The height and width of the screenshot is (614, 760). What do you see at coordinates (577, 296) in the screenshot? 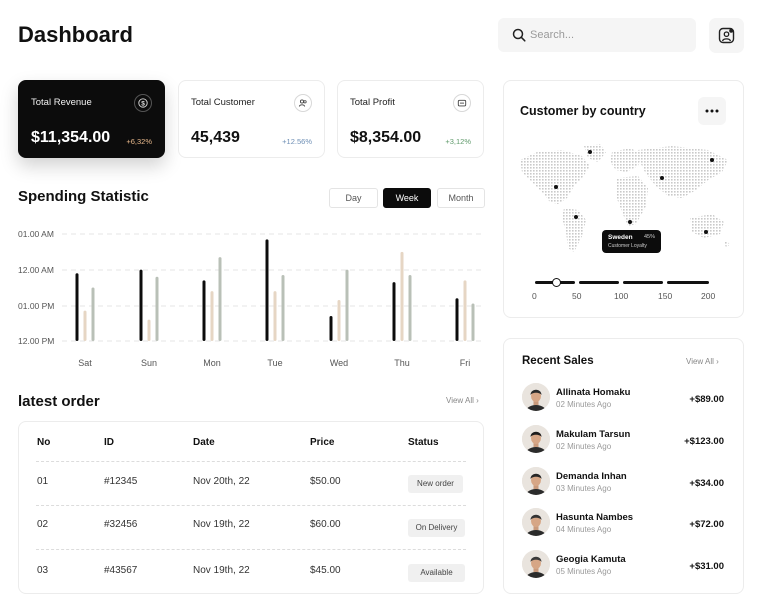
I see `scale-label: 50` at bounding box center [577, 296].